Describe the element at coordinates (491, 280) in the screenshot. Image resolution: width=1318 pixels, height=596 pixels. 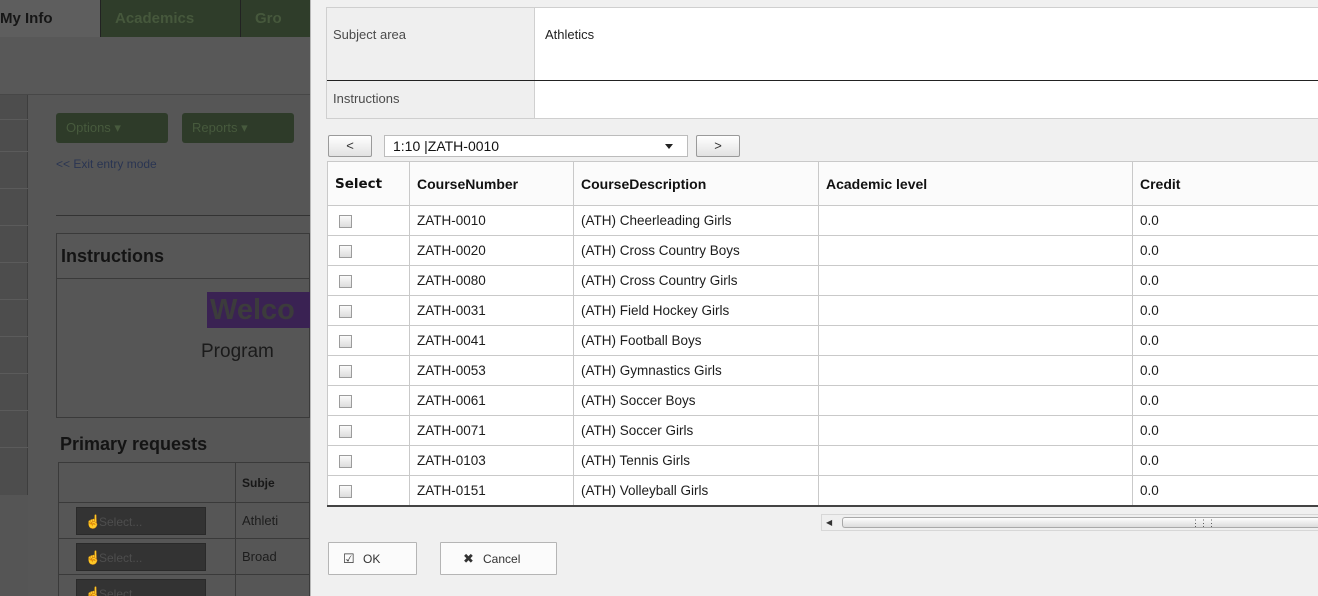
I see `course-number-cell: ZATH-0080` at that location.